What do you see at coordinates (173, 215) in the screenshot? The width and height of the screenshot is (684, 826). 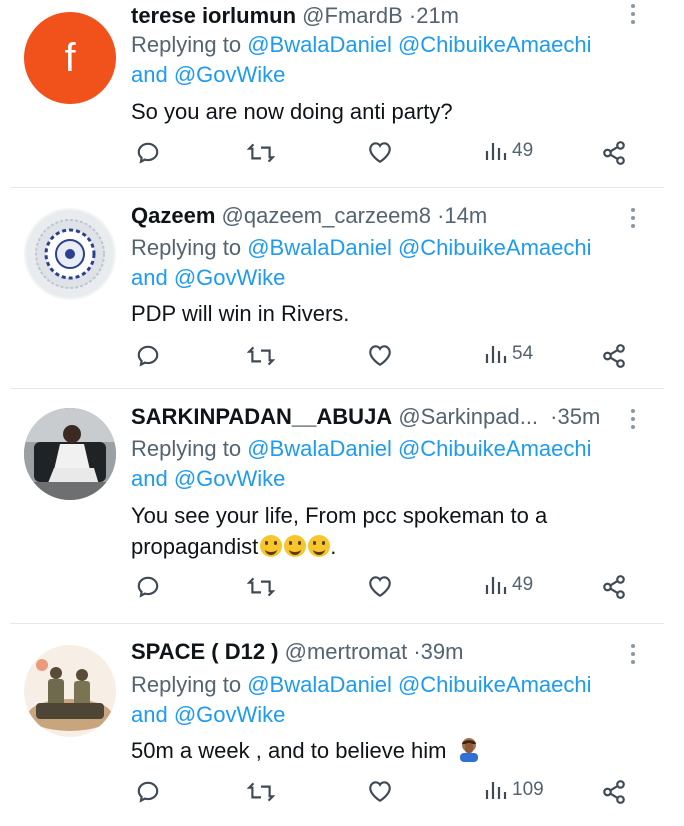 I see `display-name: Qazeem` at bounding box center [173, 215].